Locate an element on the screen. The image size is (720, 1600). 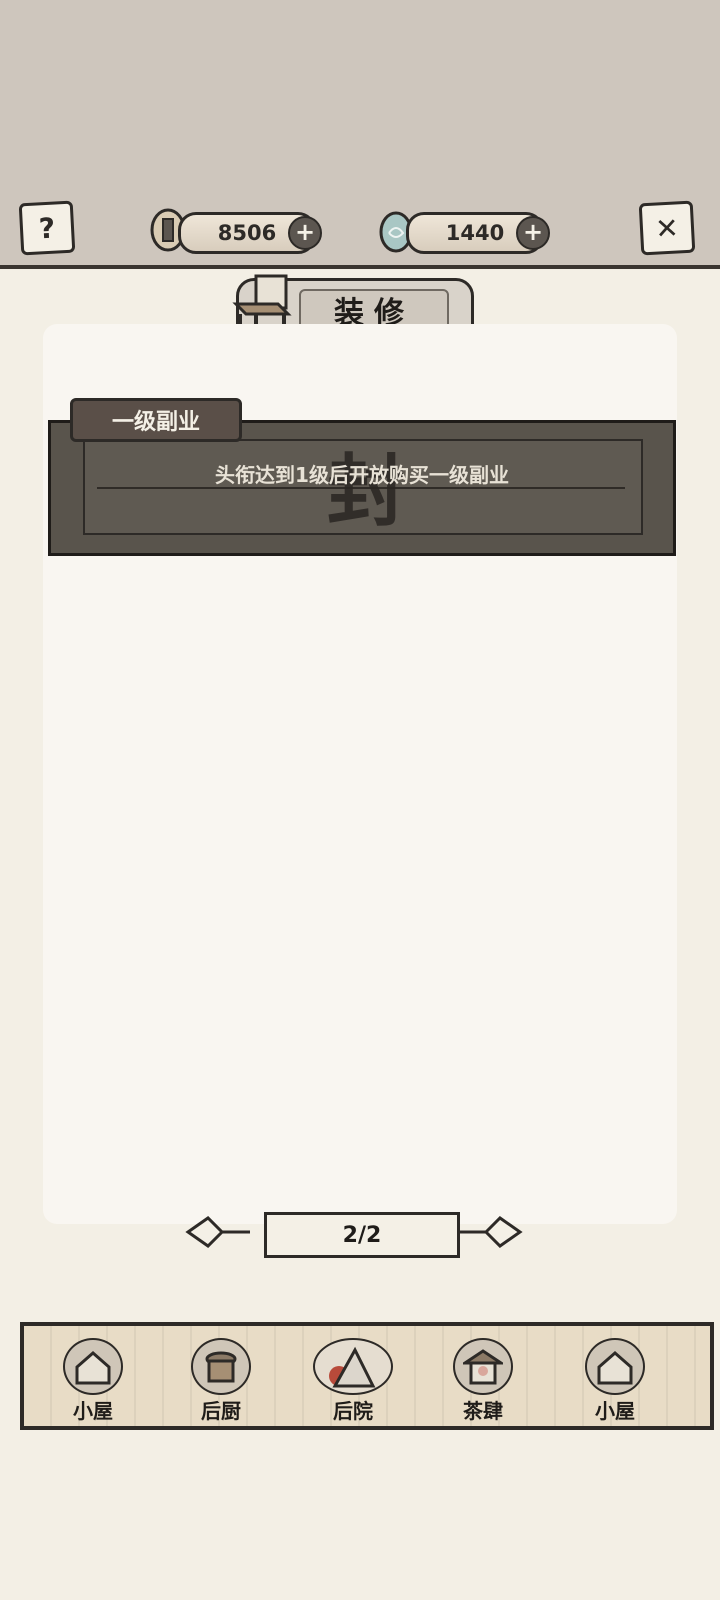
arrow-right-icon is located at coordinates (490, 1232).